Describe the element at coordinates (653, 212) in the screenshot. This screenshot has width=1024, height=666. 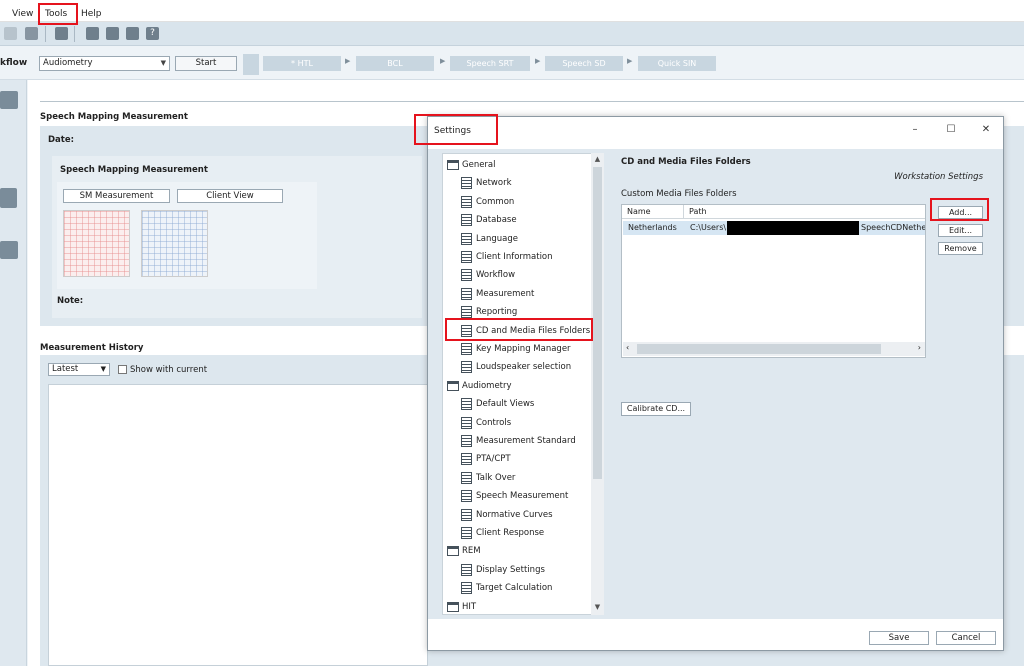
I see `column-header-name: Name` at that location.